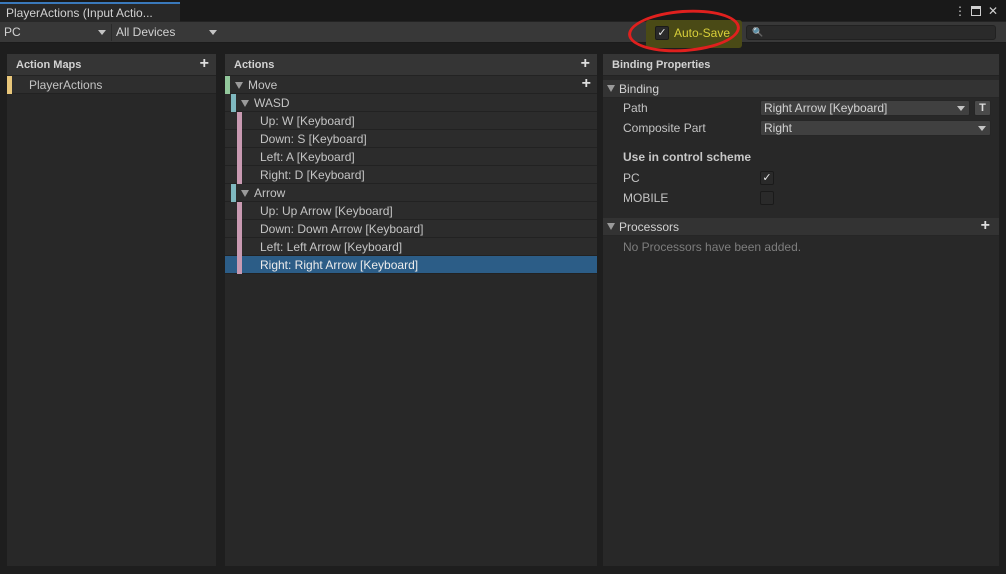 The height and width of the screenshot is (574, 1006). I want to click on composite-row-arrow: Arrow, so click(411, 193).